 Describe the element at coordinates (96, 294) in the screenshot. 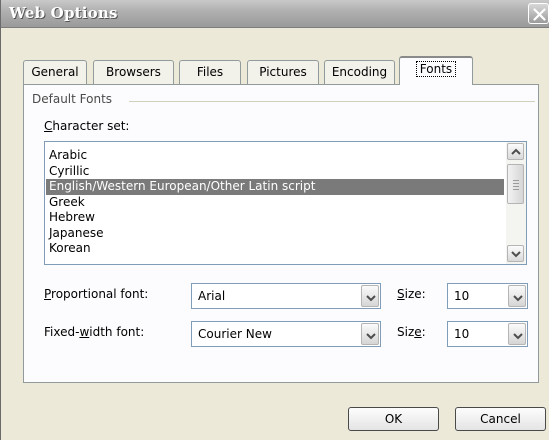

I see `proportional-font-label: Proportional font:` at that location.